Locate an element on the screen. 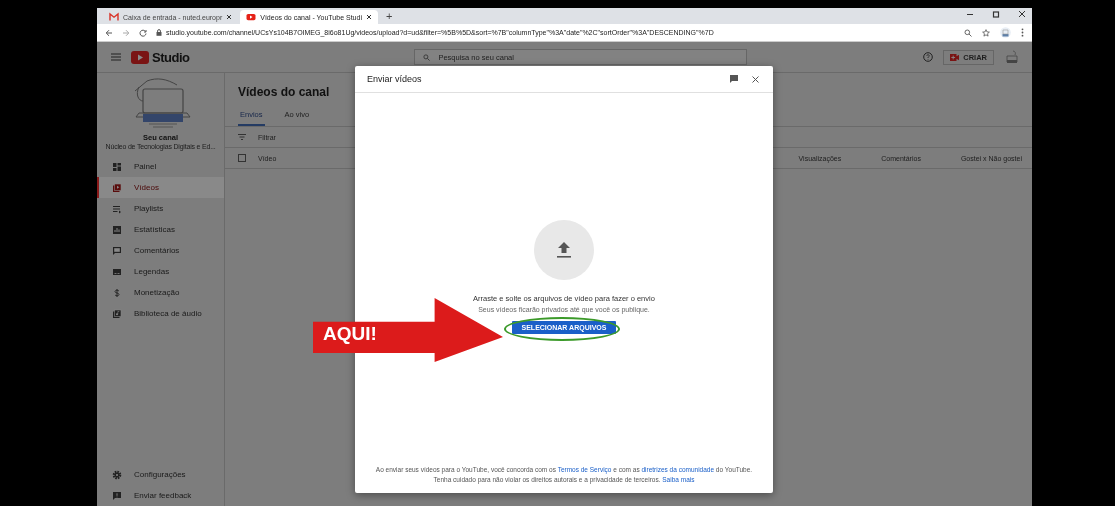 The image size is (1115, 506). settings-icon is located at coordinates (117, 474).